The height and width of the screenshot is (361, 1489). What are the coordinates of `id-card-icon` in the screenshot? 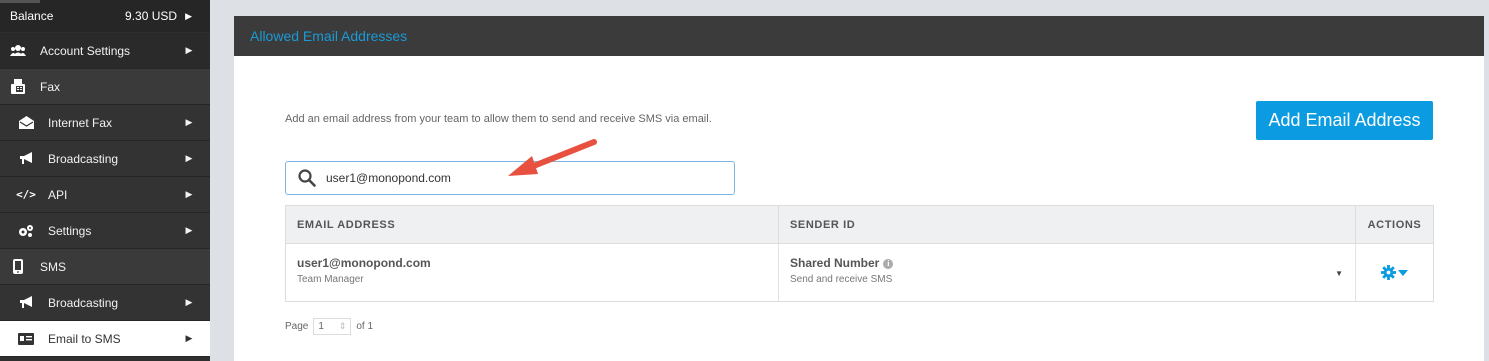 It's located at (26, 339).